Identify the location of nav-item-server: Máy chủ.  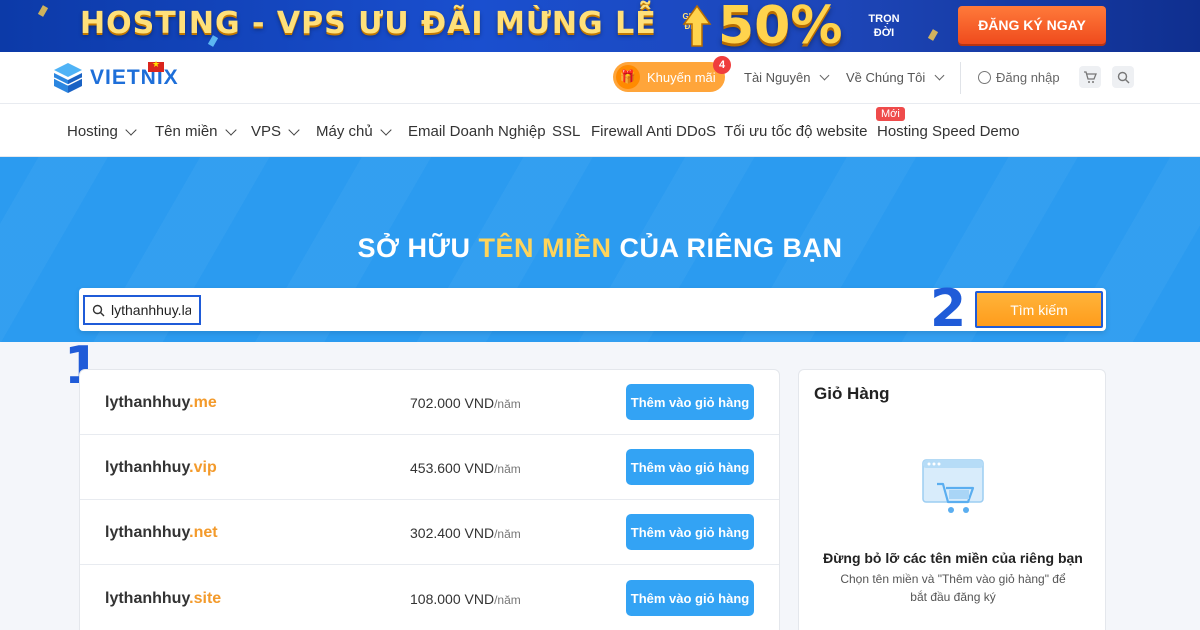
(354, 131).